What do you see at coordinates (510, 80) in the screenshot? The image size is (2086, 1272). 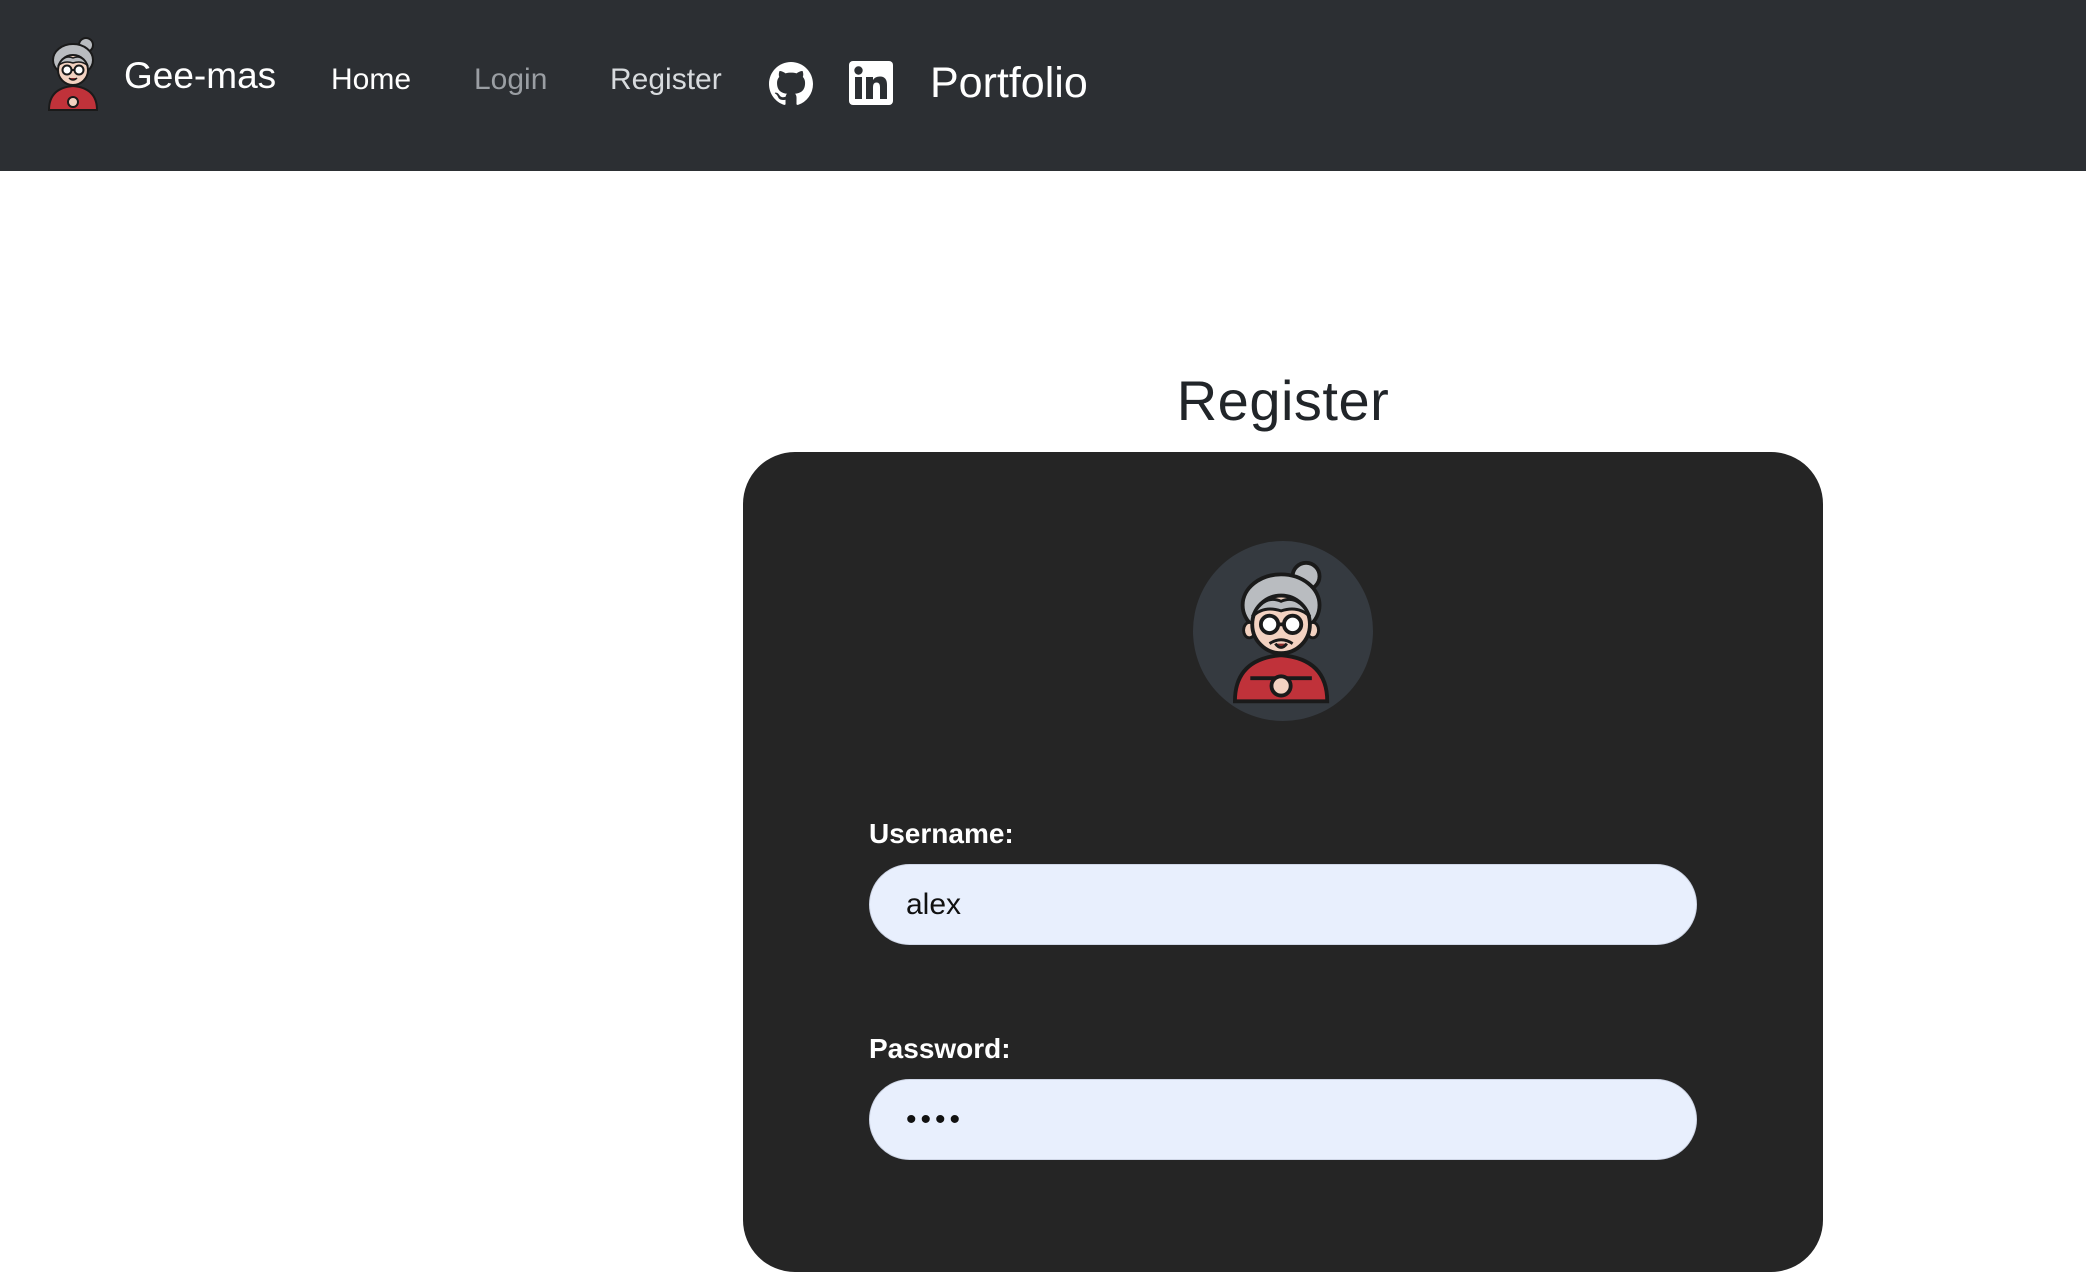 I see `nav-login-link: Login` at bounding box center [510, 80].